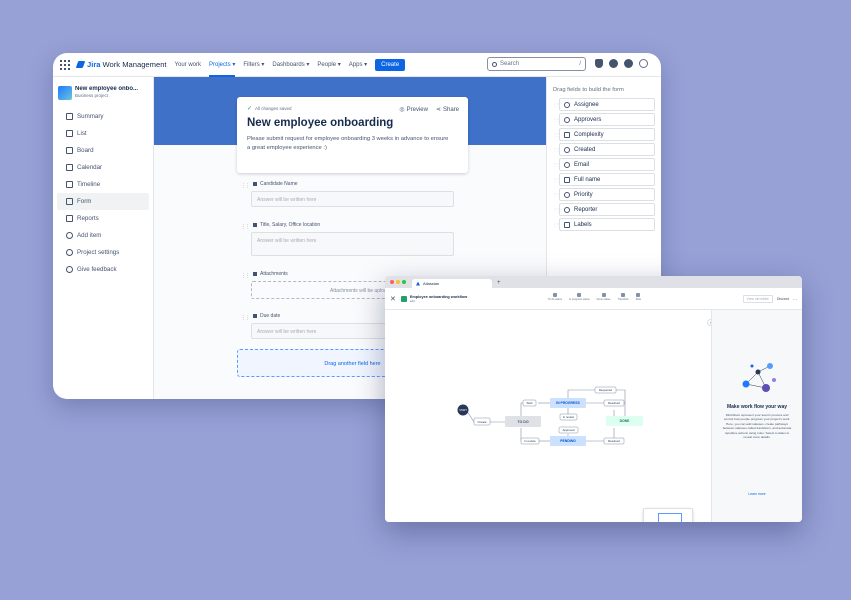  What do you see at coordinates (103, 150) in the screenshot?
I see `sidebar-item-board: Board` at bounding box center [103, 150].